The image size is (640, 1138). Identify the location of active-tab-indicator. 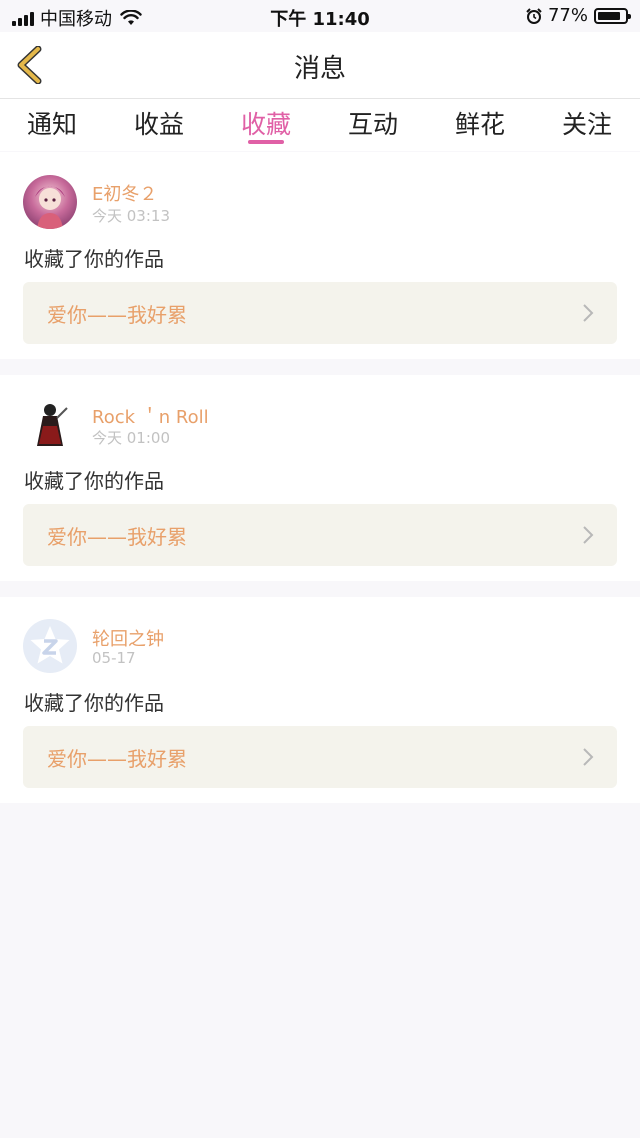
(266, 142).